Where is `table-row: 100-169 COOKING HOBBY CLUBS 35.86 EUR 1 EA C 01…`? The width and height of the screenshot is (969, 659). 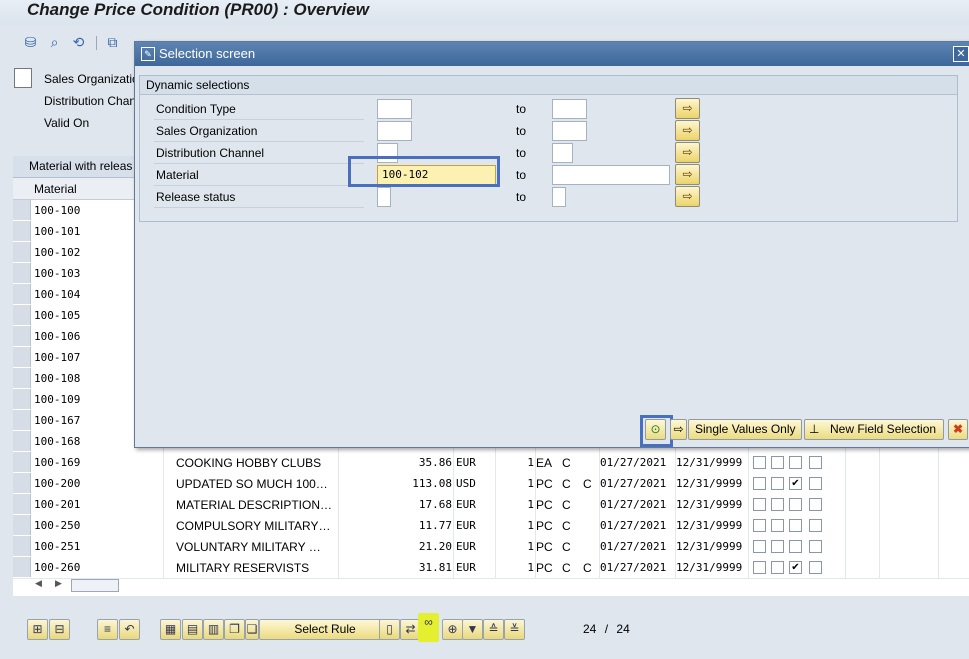
table-row: 100-169 COOKING HOBBY CLUBS 35.86 EUR 1 EA C 01… is located at coordinates (491, 463).